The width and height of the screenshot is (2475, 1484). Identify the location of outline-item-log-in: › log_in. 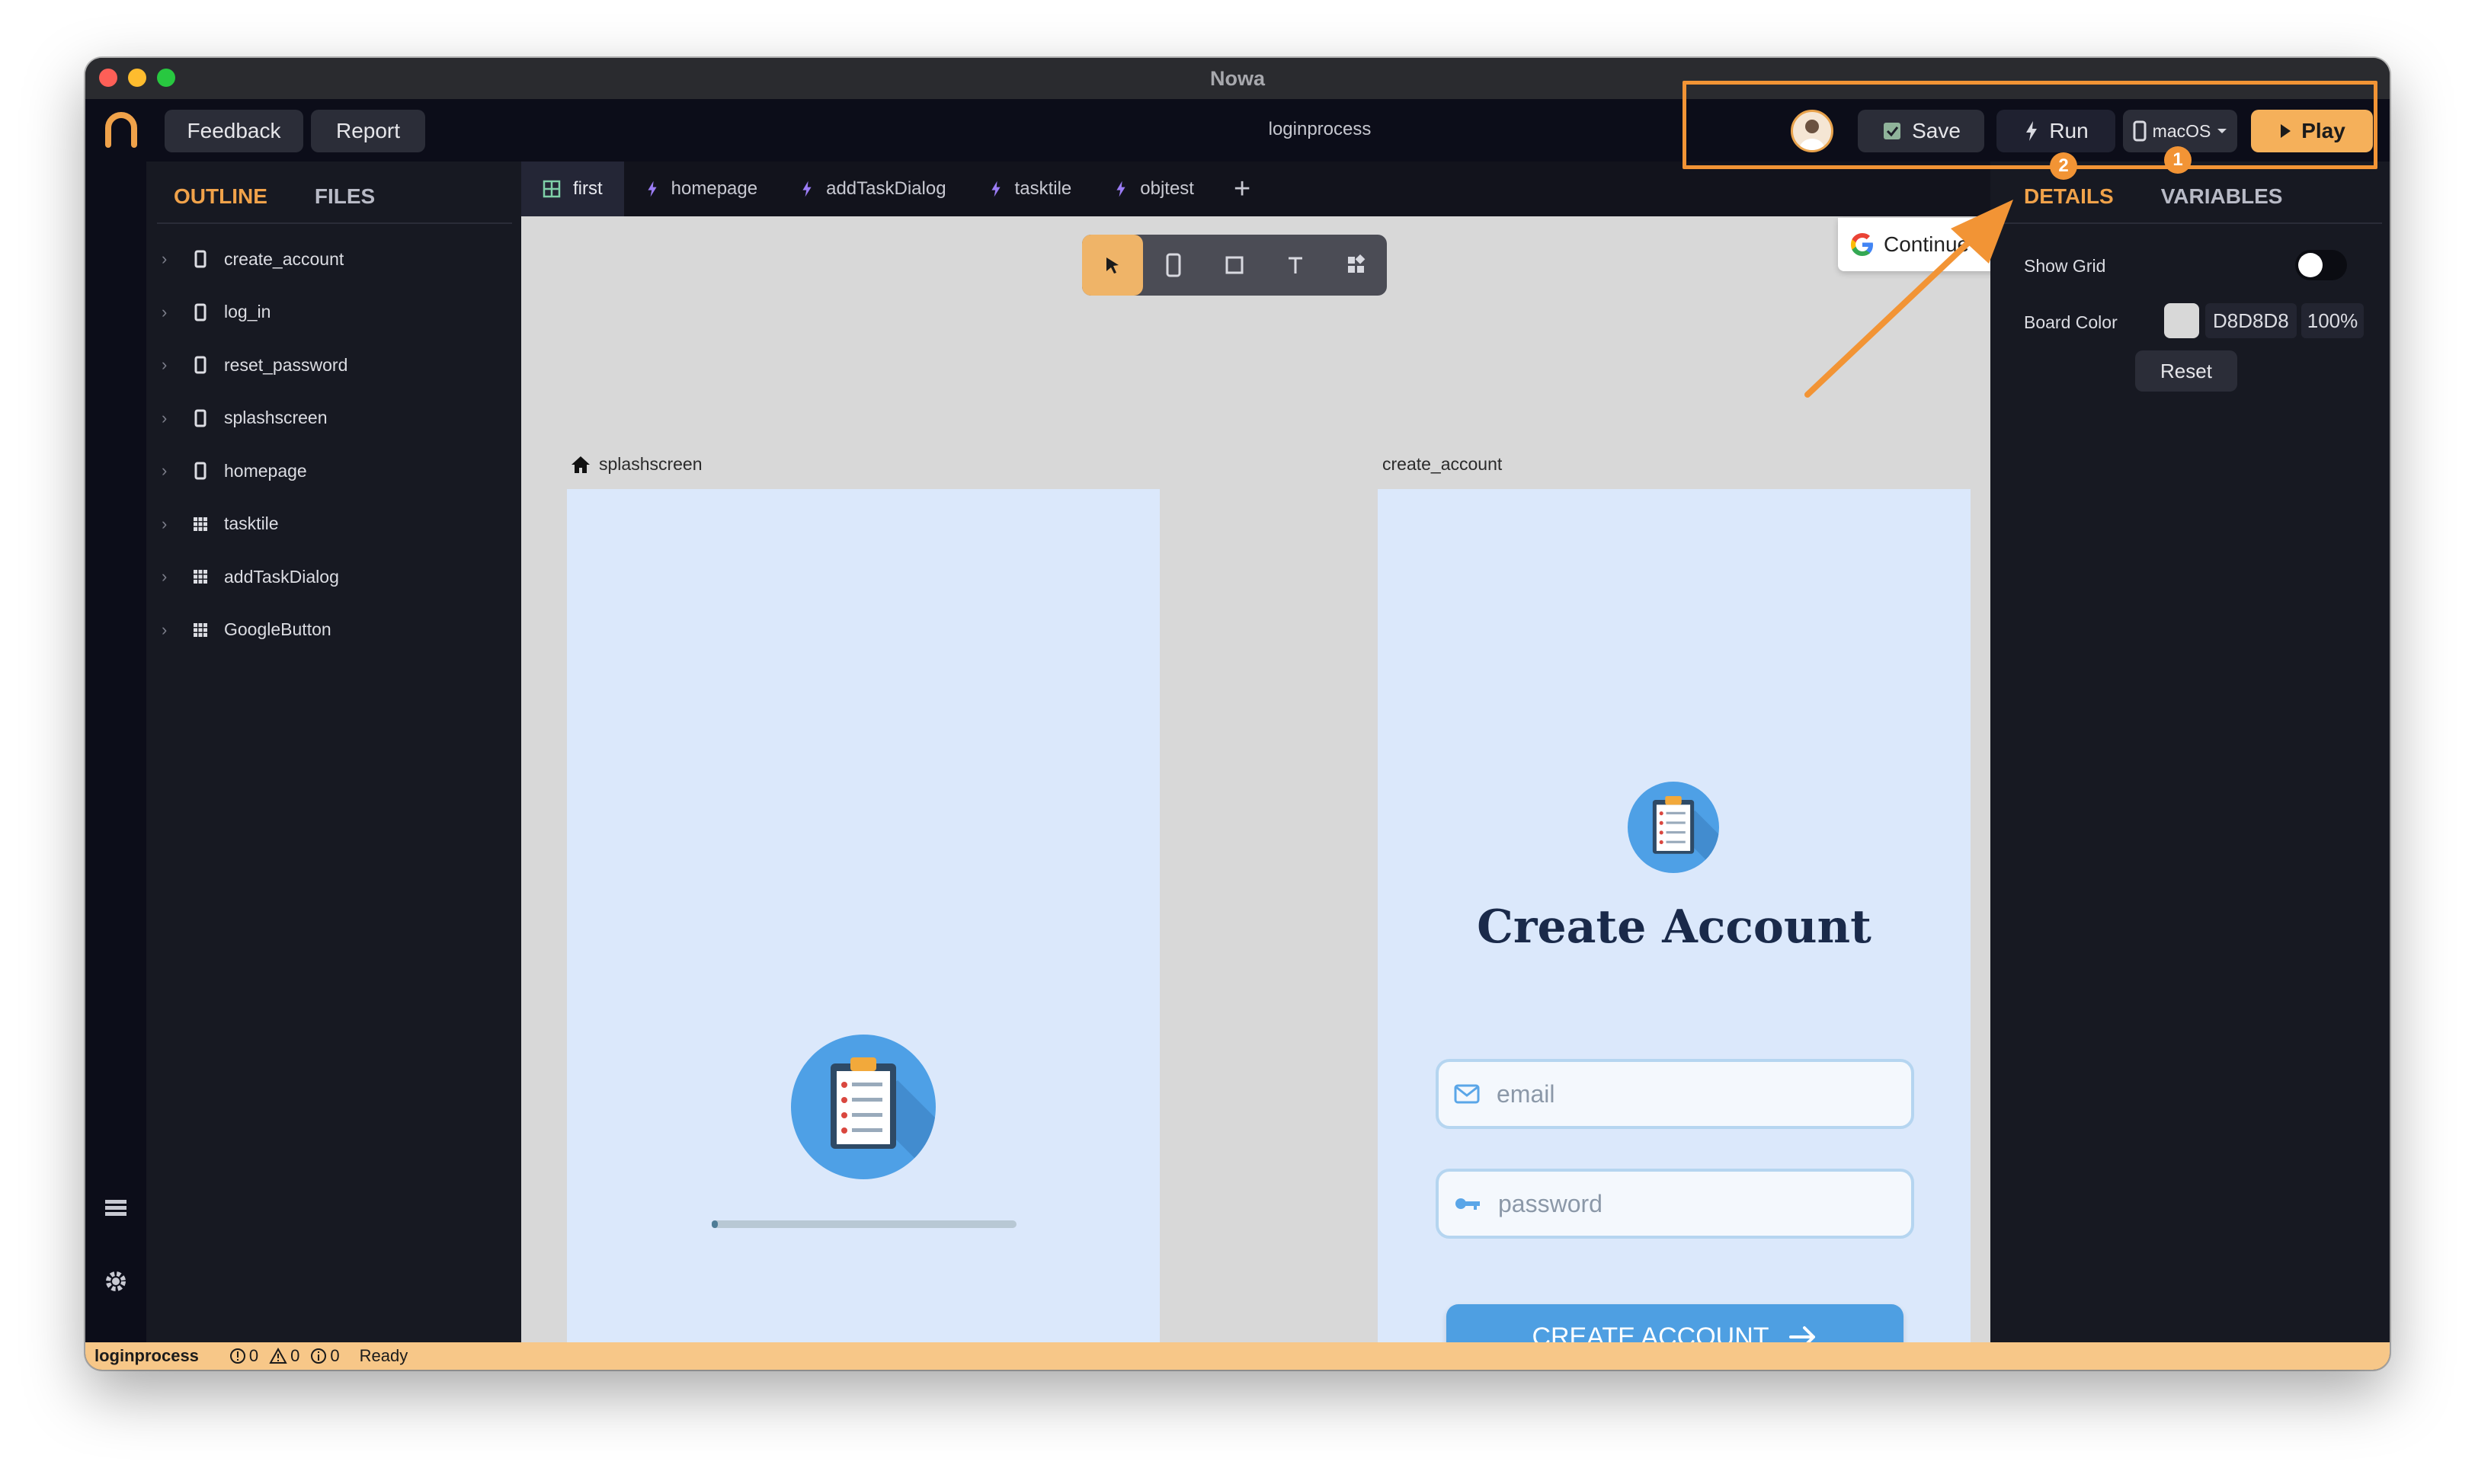
(216, 312).